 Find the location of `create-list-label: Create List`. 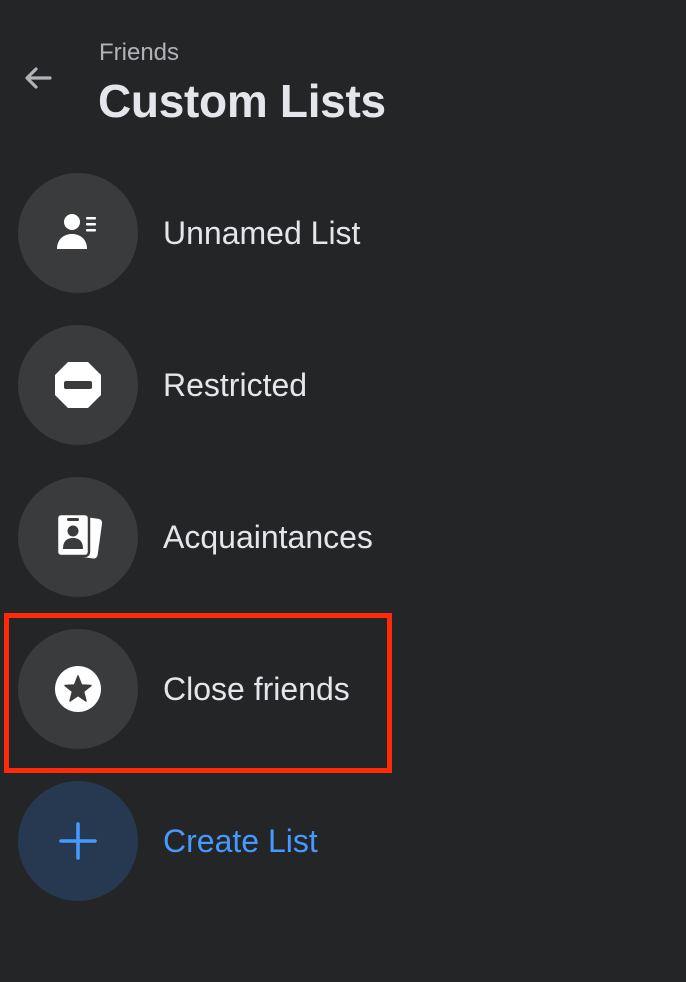

create-list-label: Create List is located at coordinates (240, 840).